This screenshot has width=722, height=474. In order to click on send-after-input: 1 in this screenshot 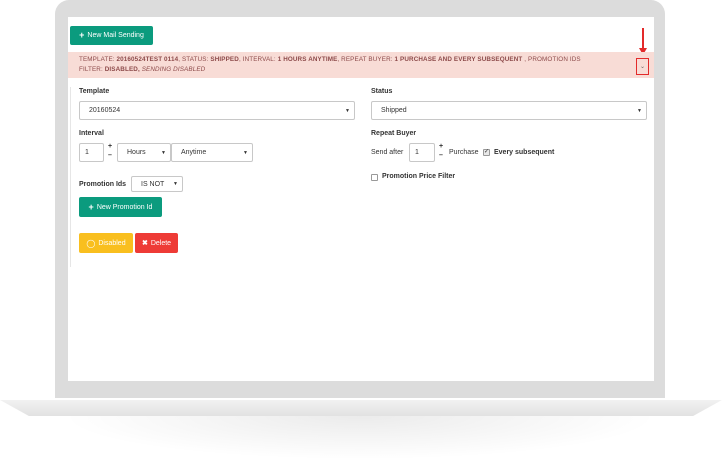, I will do `click(422, 152)`.